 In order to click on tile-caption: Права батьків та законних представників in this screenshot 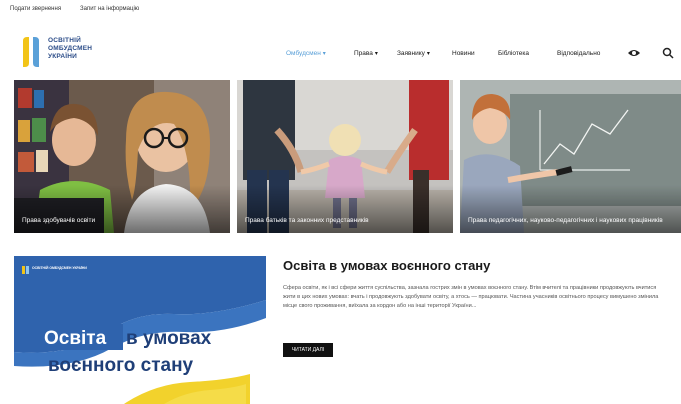, I will do `click(307, 220)`.